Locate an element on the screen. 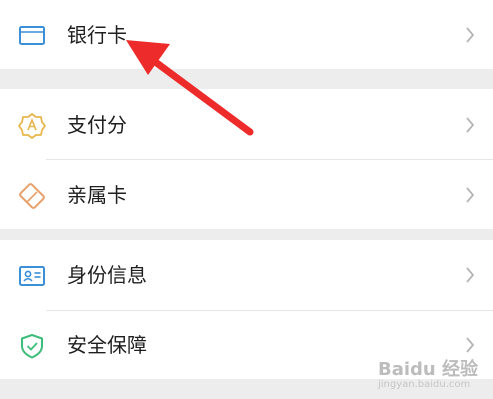 The height and width of the screenshot is (399, 493). id-card-icon is located at coordinates (32, 276).